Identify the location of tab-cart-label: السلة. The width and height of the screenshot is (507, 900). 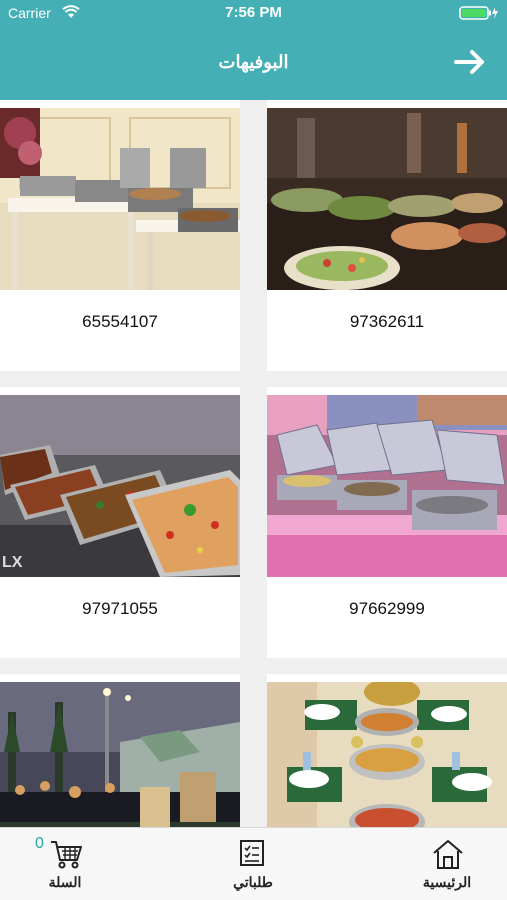
(65, 882).